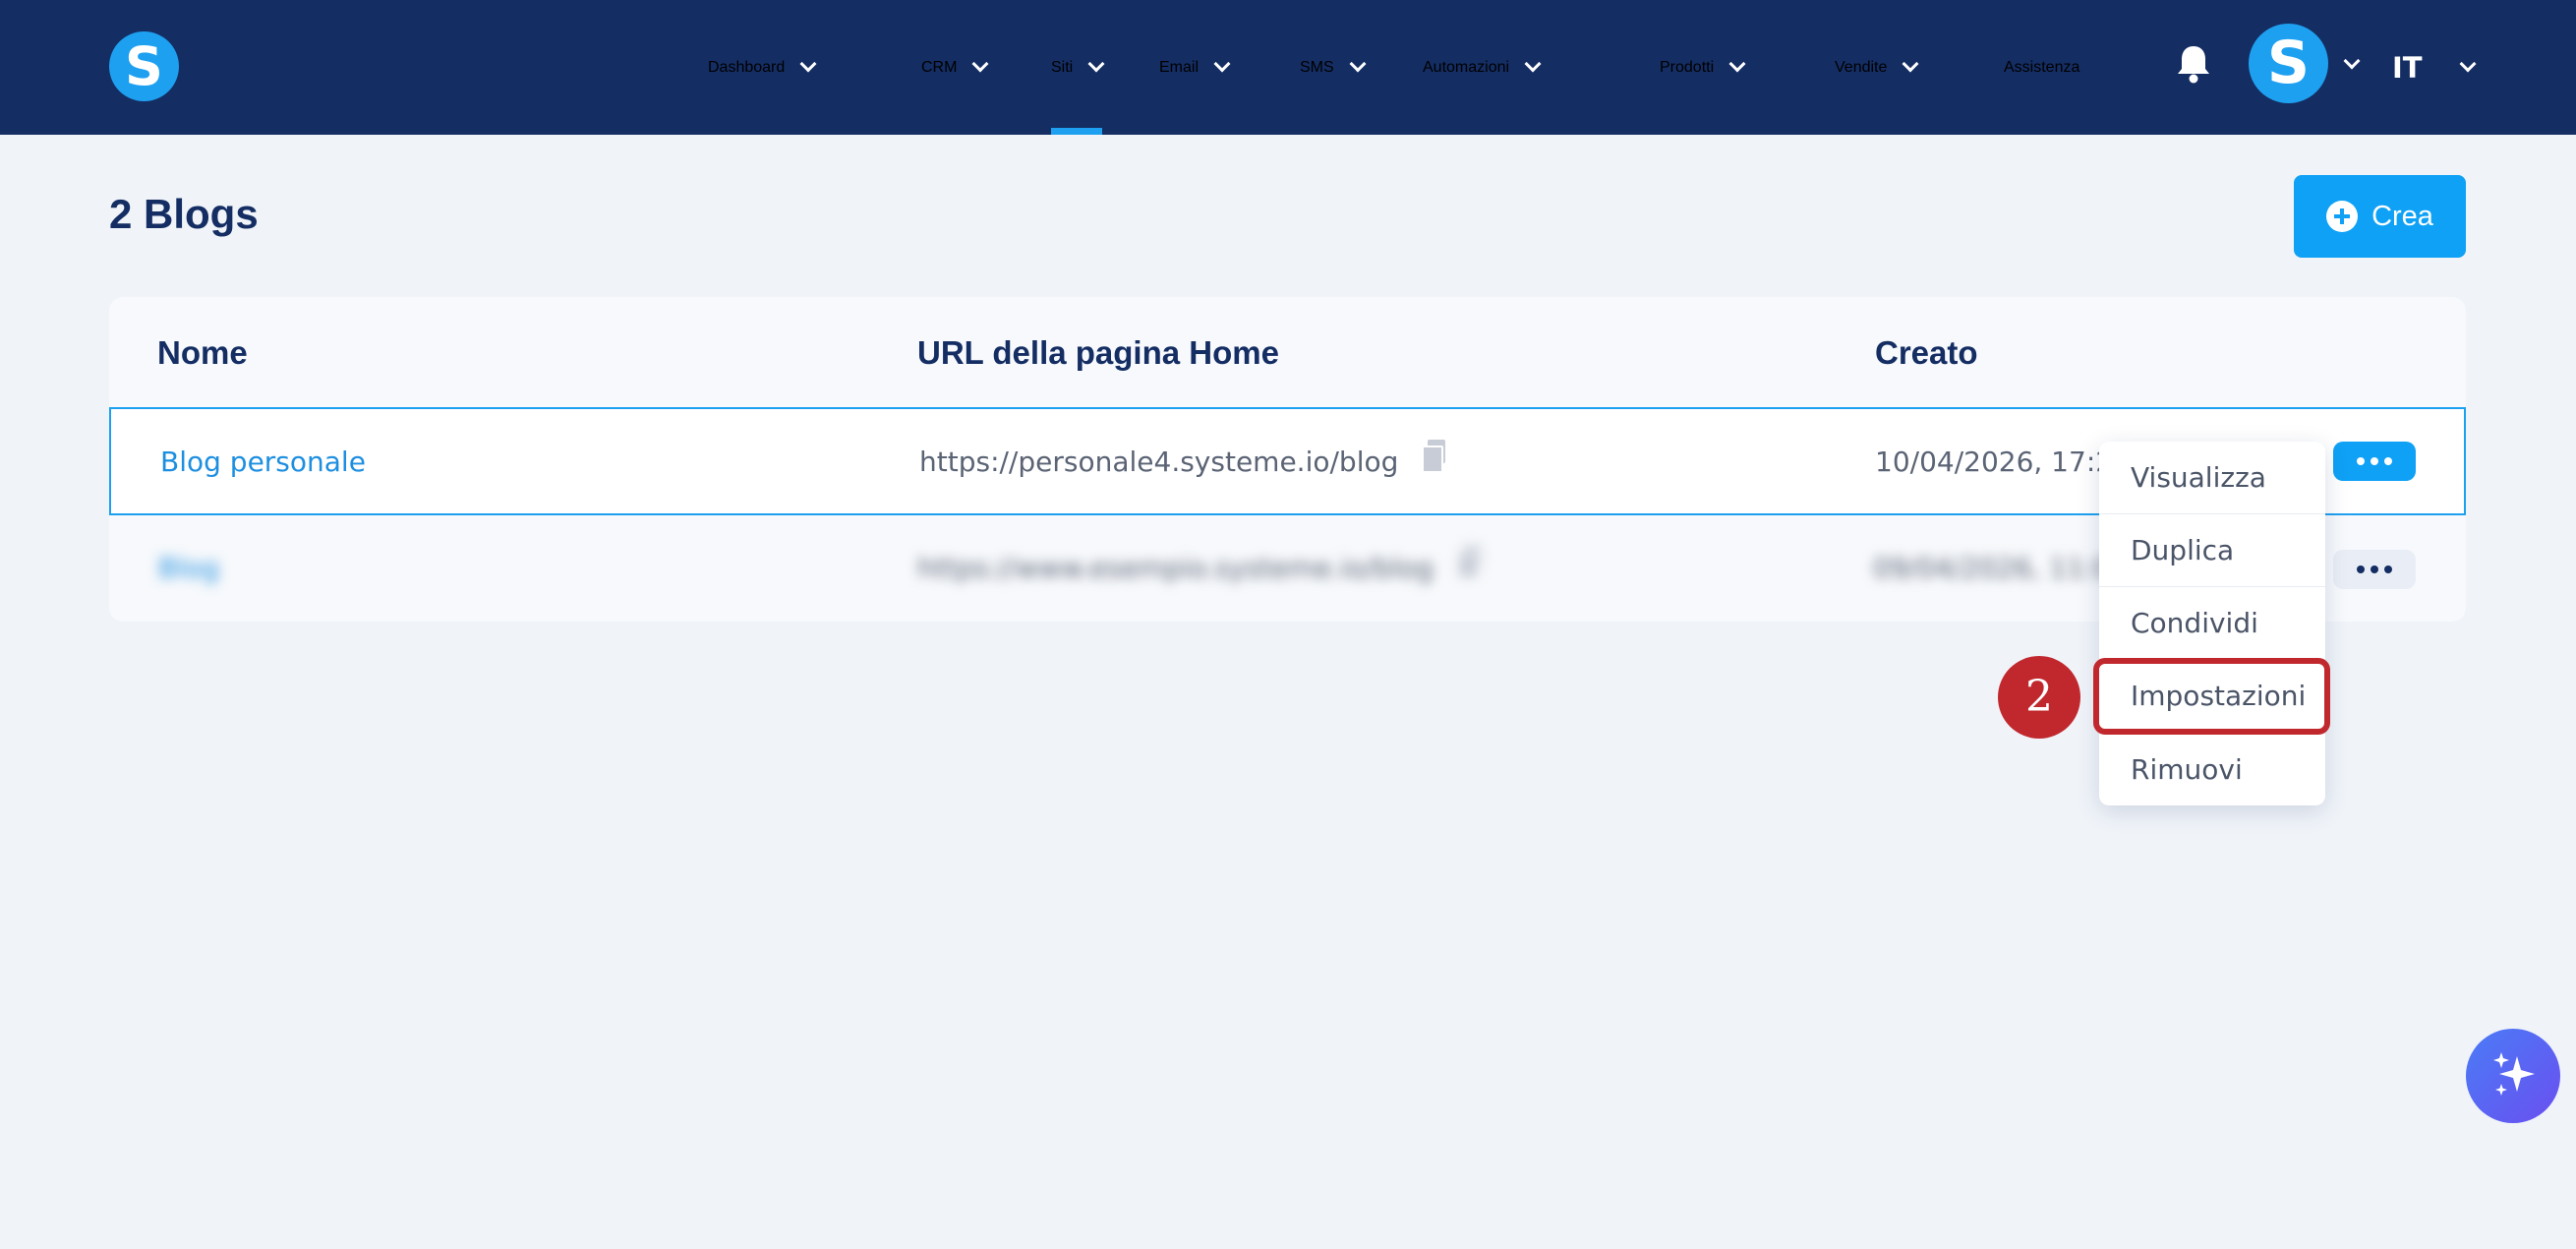 This screenshot has width=2576, height=1249. What do you see at coordinates (2039, 697) in the screenshot?
I see `step-badge: 2` at bounding box center [2039, 697].